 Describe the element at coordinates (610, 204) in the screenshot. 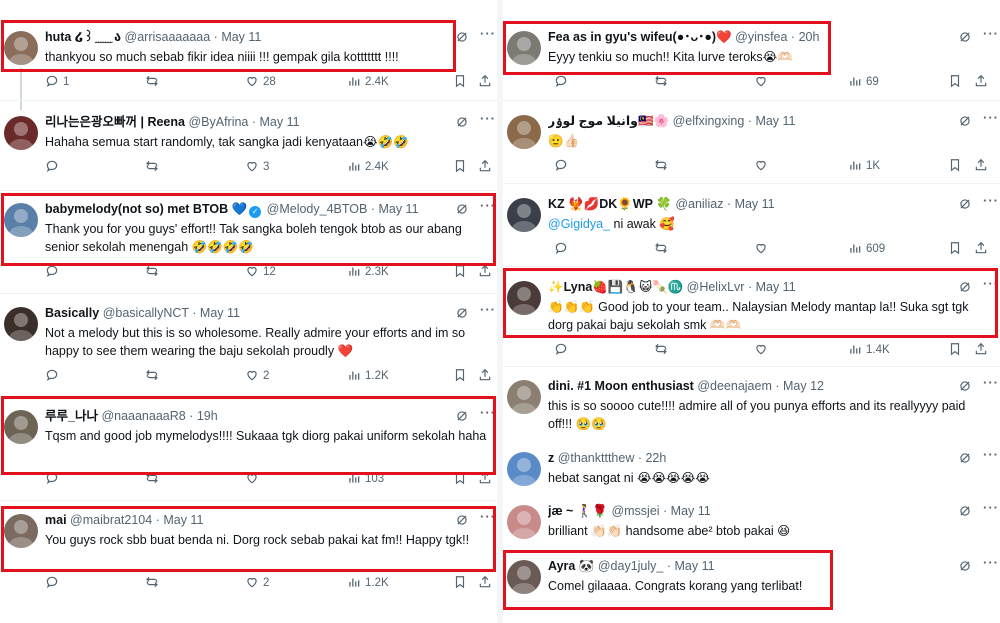

I see `display-name: KZ 🐦‍🔥💋DK🌻WP 🍀` at that location.